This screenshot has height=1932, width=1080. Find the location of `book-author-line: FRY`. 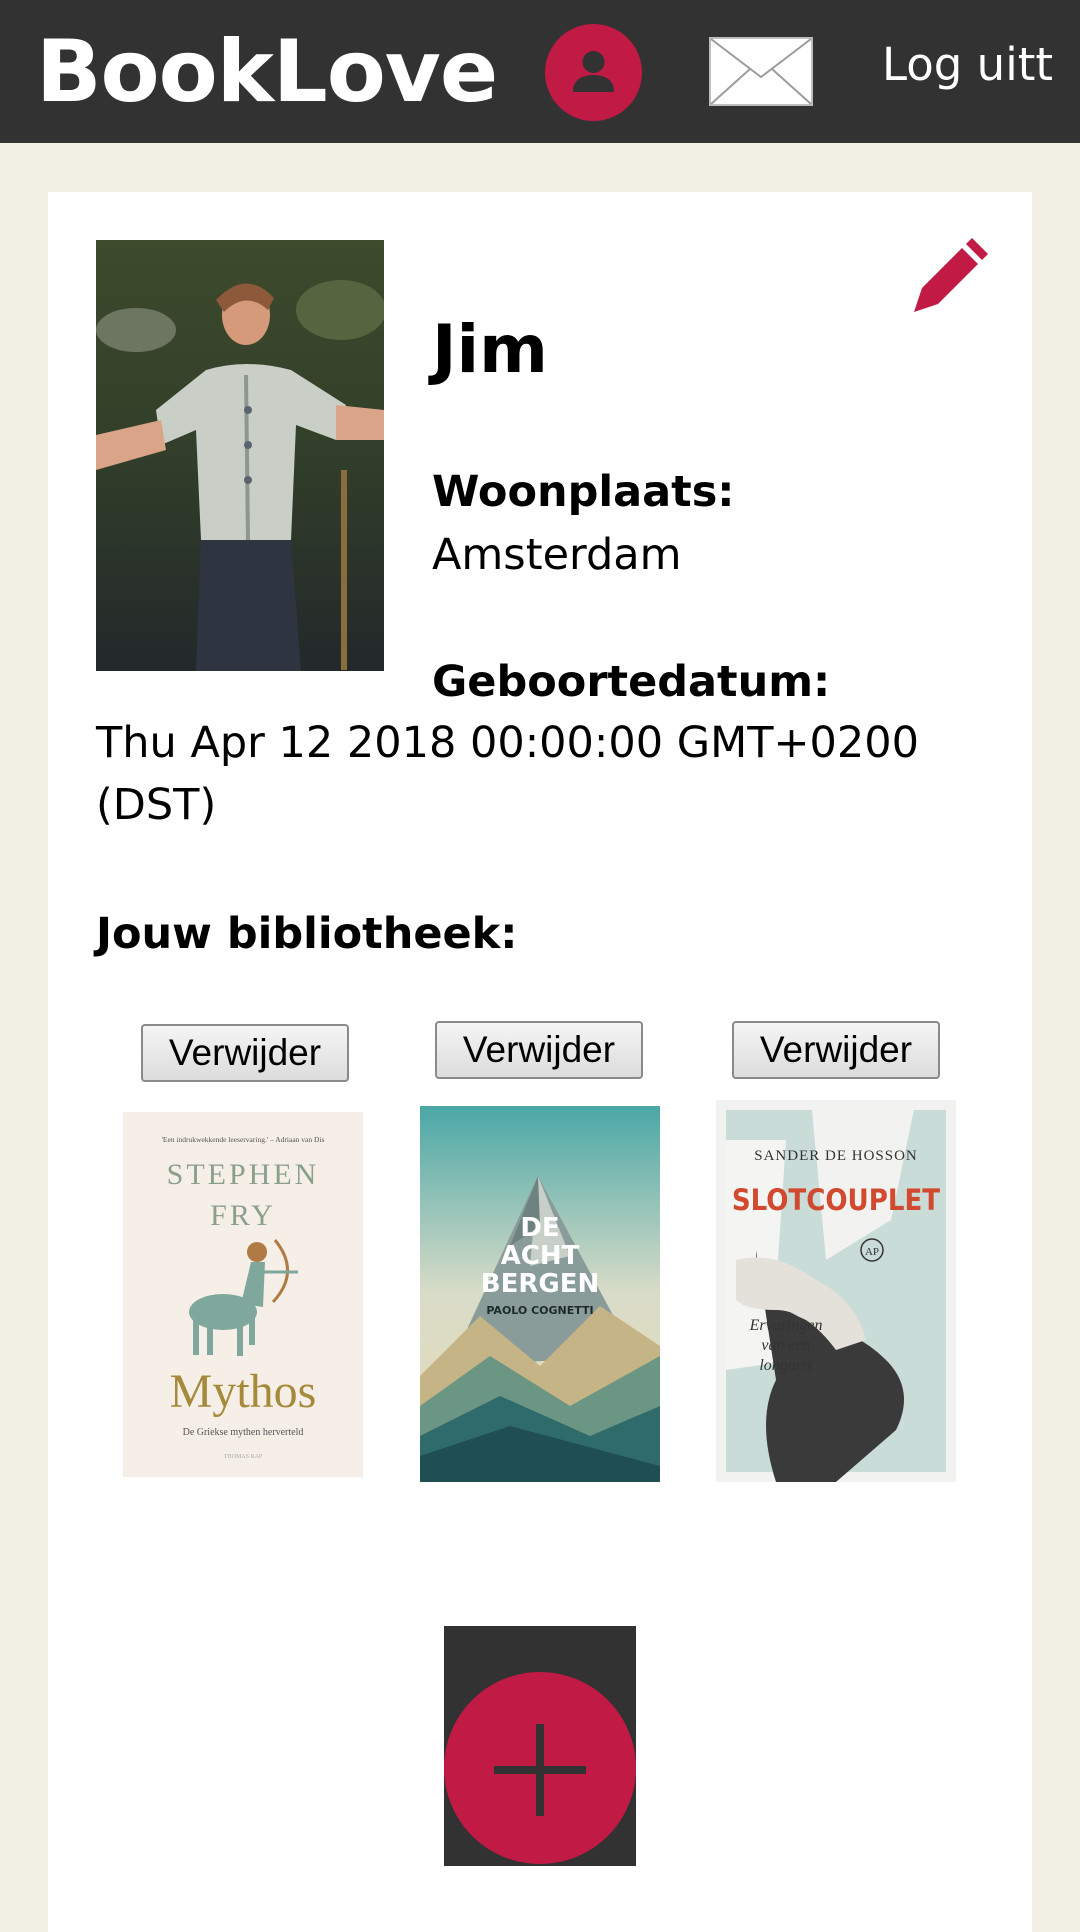

book-author-line: FRY is located at coordinates (243, 1215).